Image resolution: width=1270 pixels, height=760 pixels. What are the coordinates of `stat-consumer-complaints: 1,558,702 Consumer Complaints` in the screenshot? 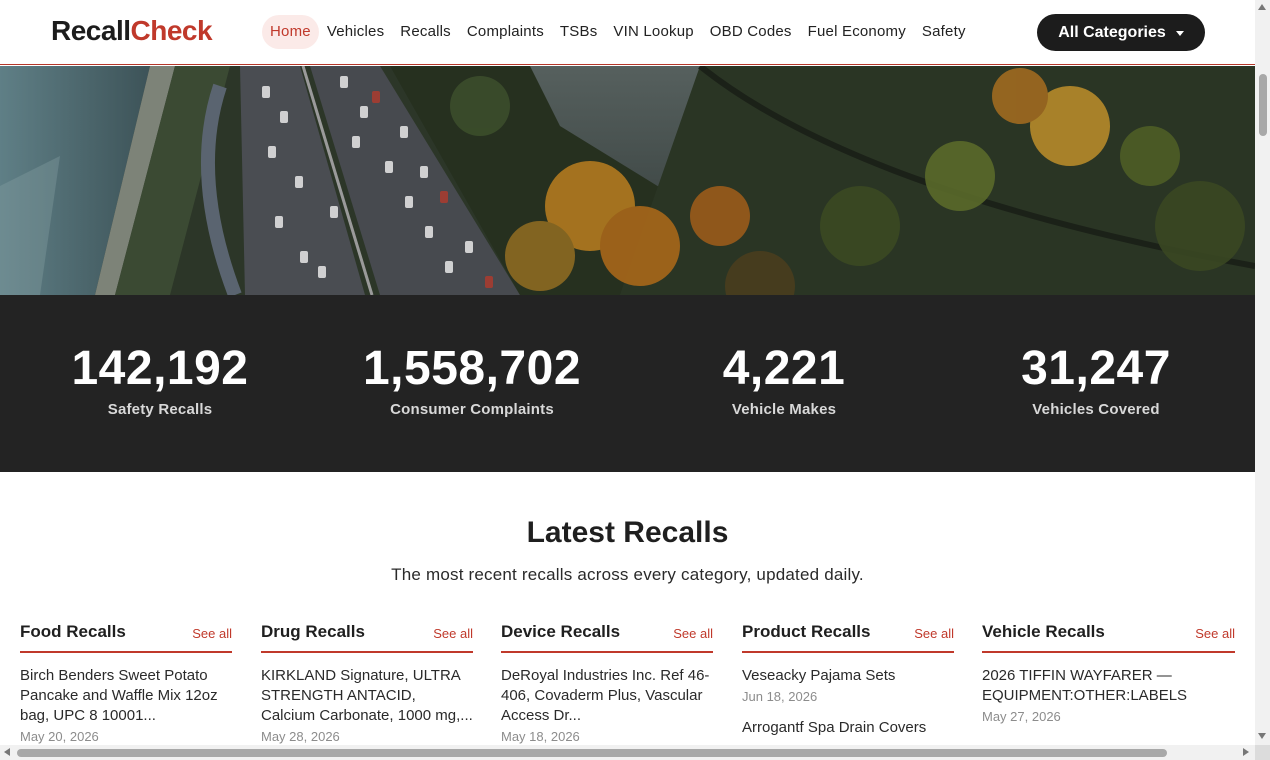 It's located at (472, 380).